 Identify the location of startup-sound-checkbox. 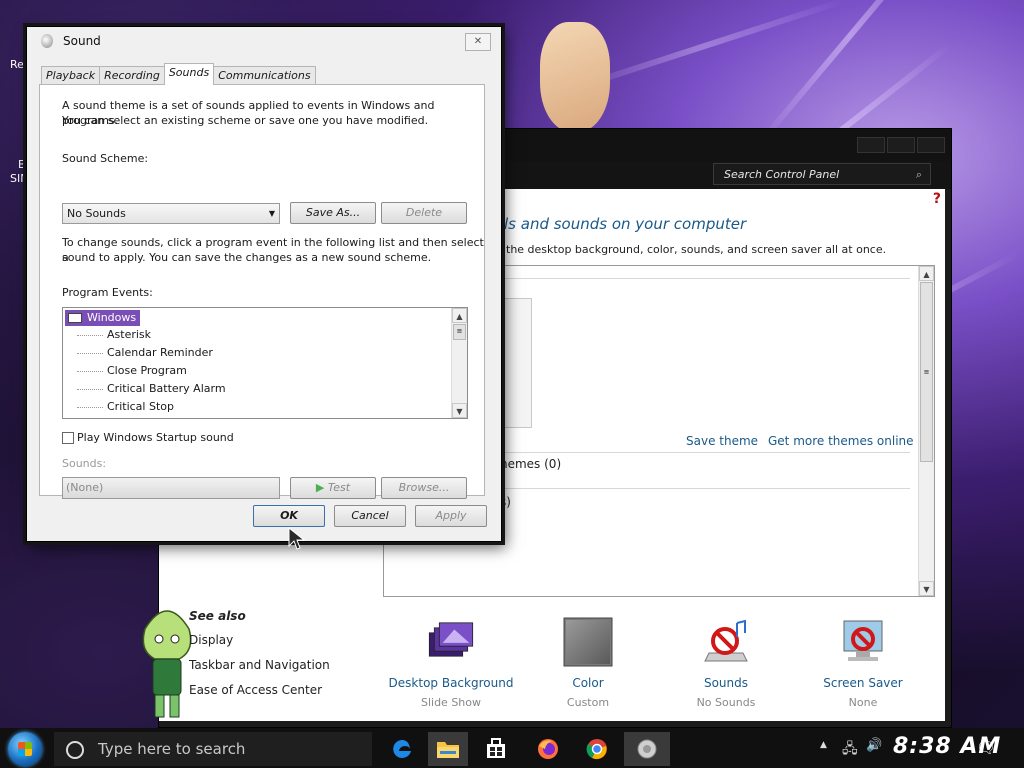
(68, 438).